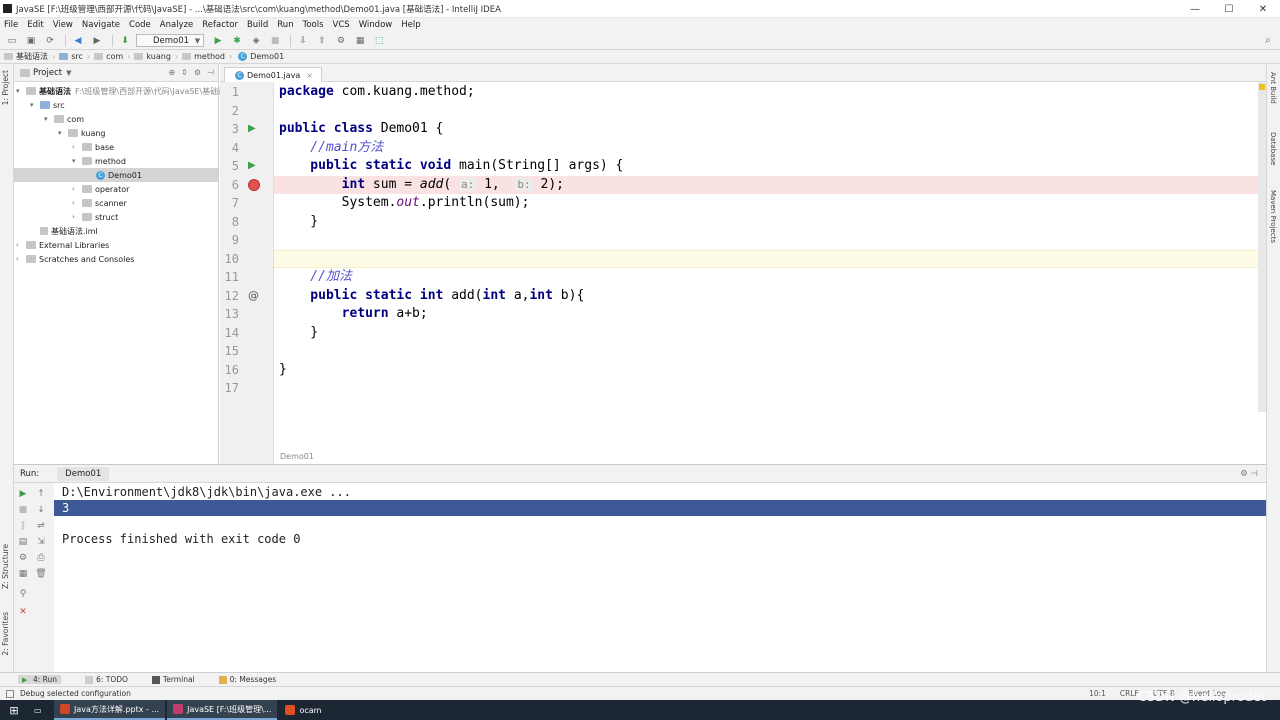  I want to click on tree-item-external-libraries: › External Libraries, so click(62, 245).